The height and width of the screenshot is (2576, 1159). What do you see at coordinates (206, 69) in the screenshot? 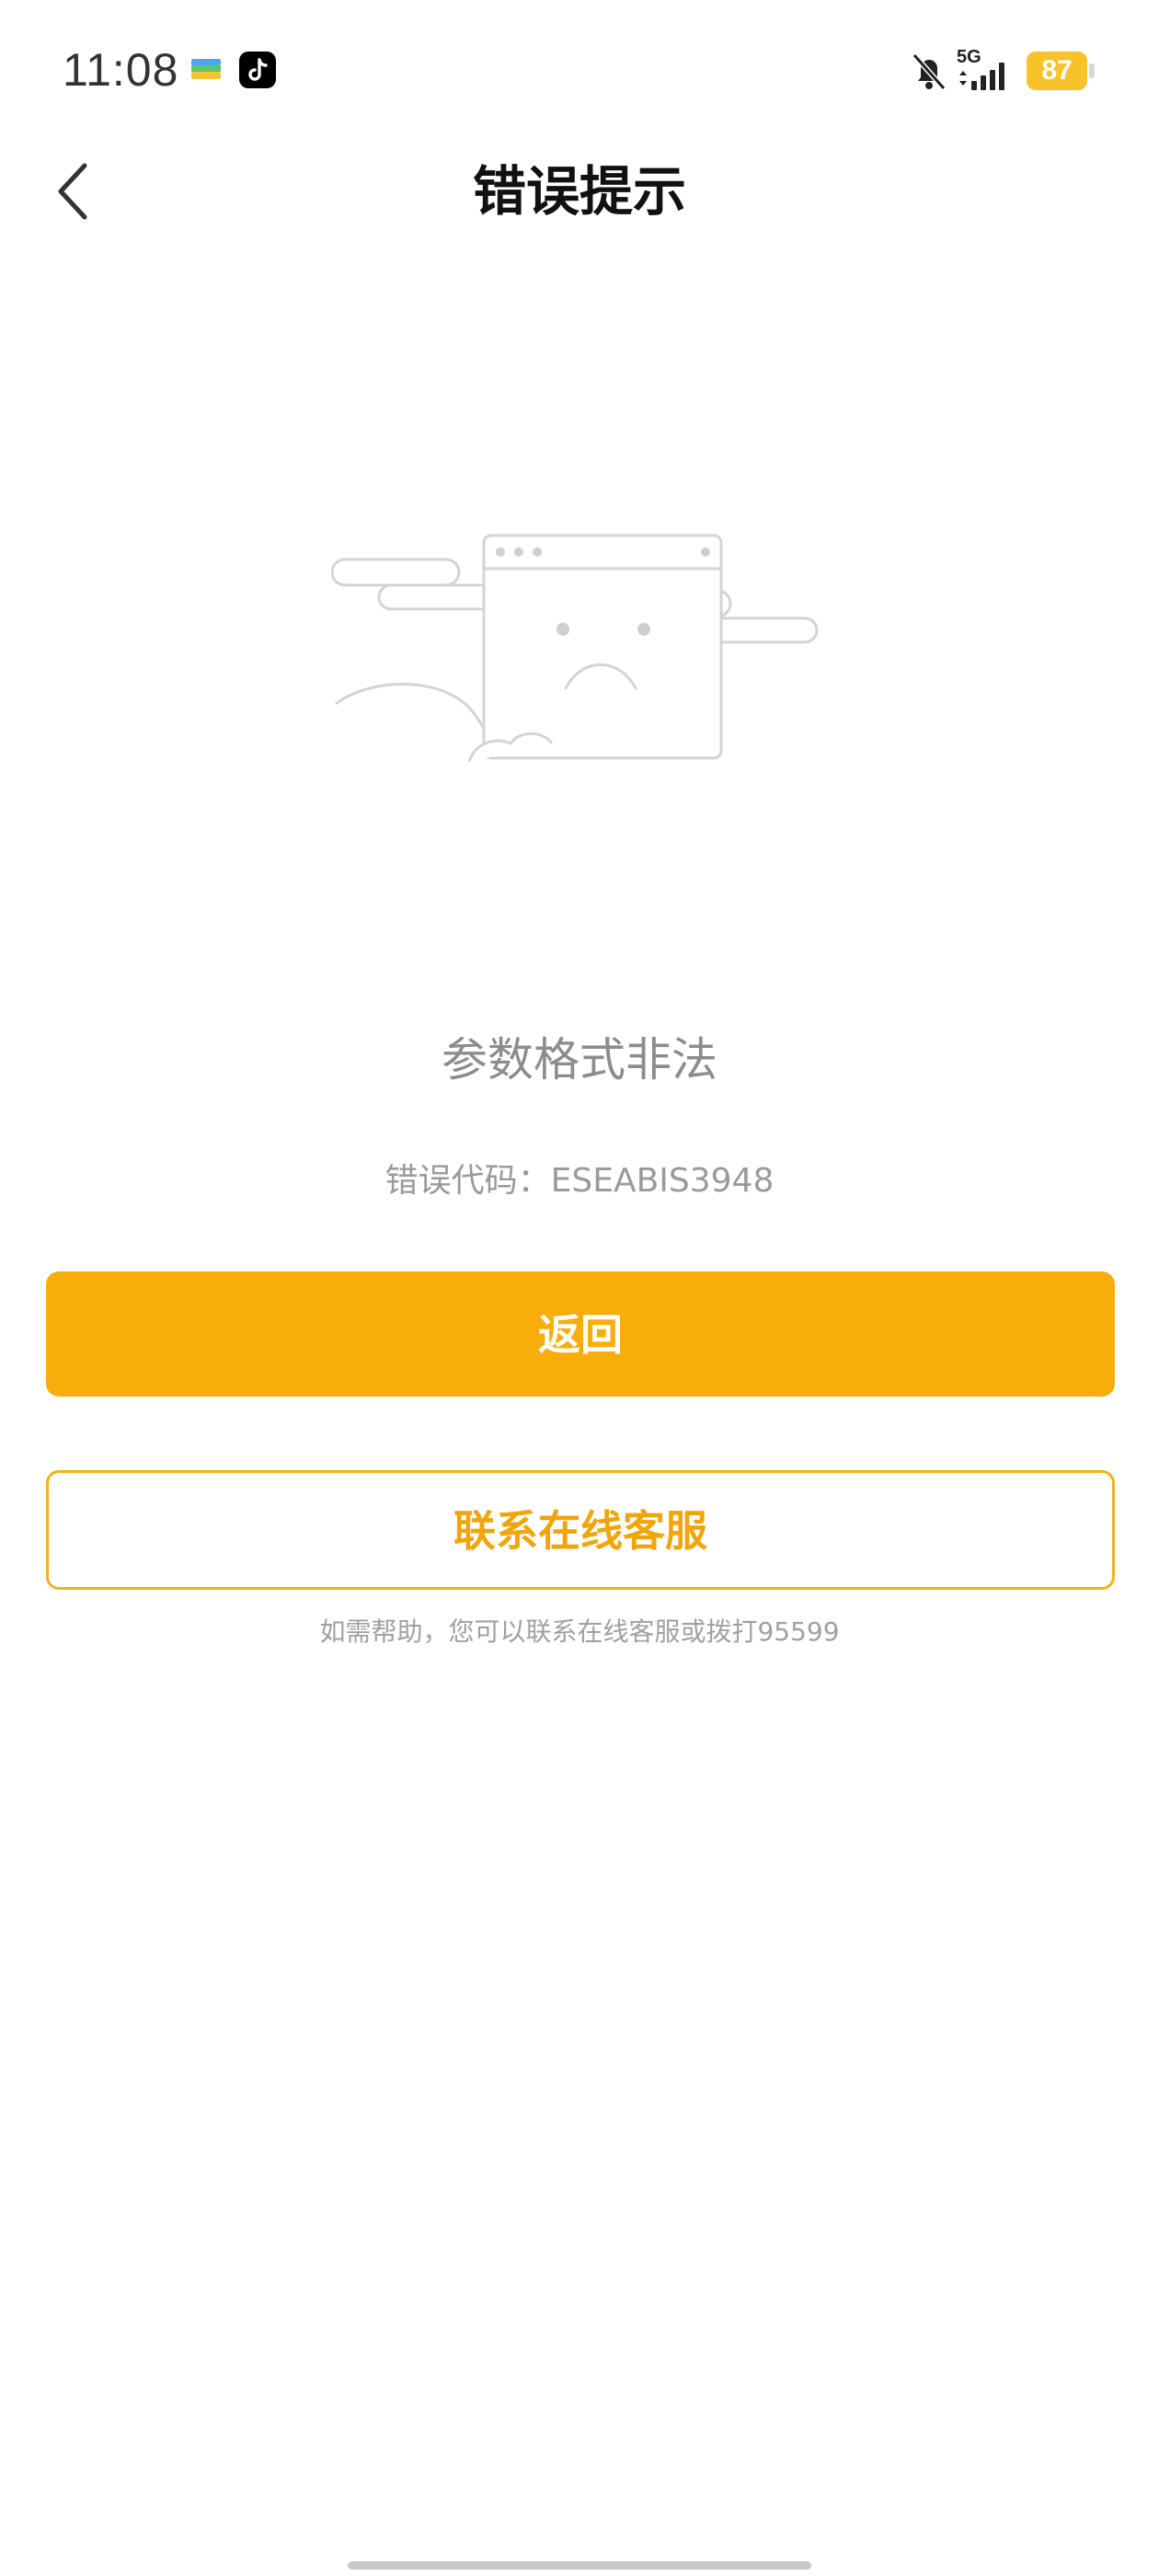
I see `wallet-app-icon` at bounding box center [206, 69].